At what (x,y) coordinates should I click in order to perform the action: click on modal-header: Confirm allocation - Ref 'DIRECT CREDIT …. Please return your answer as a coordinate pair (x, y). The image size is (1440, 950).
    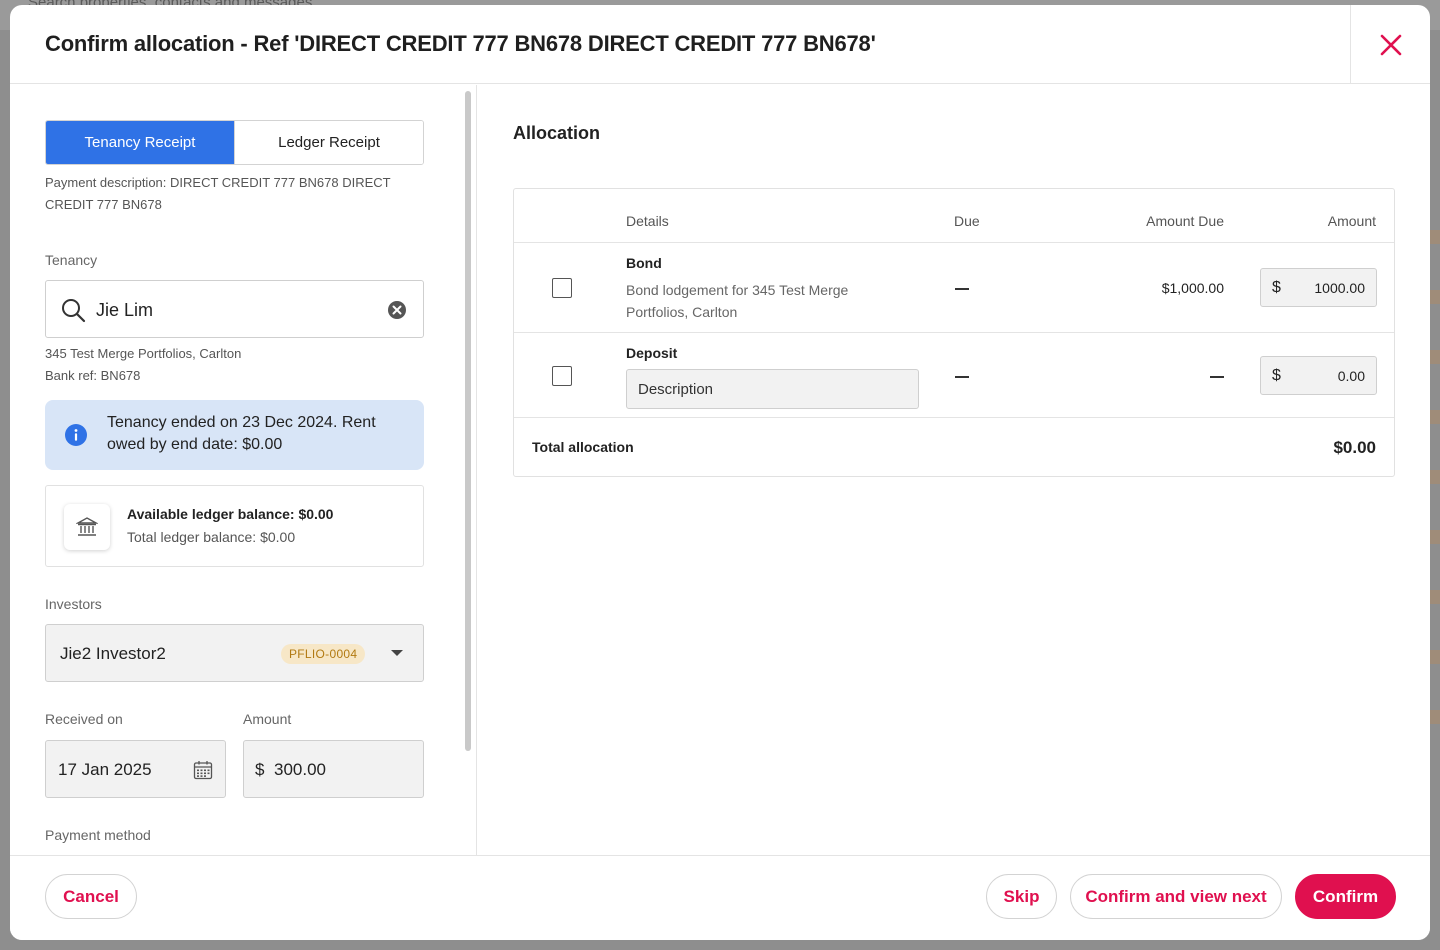
    Looking at the image, I should click on (720, 44).